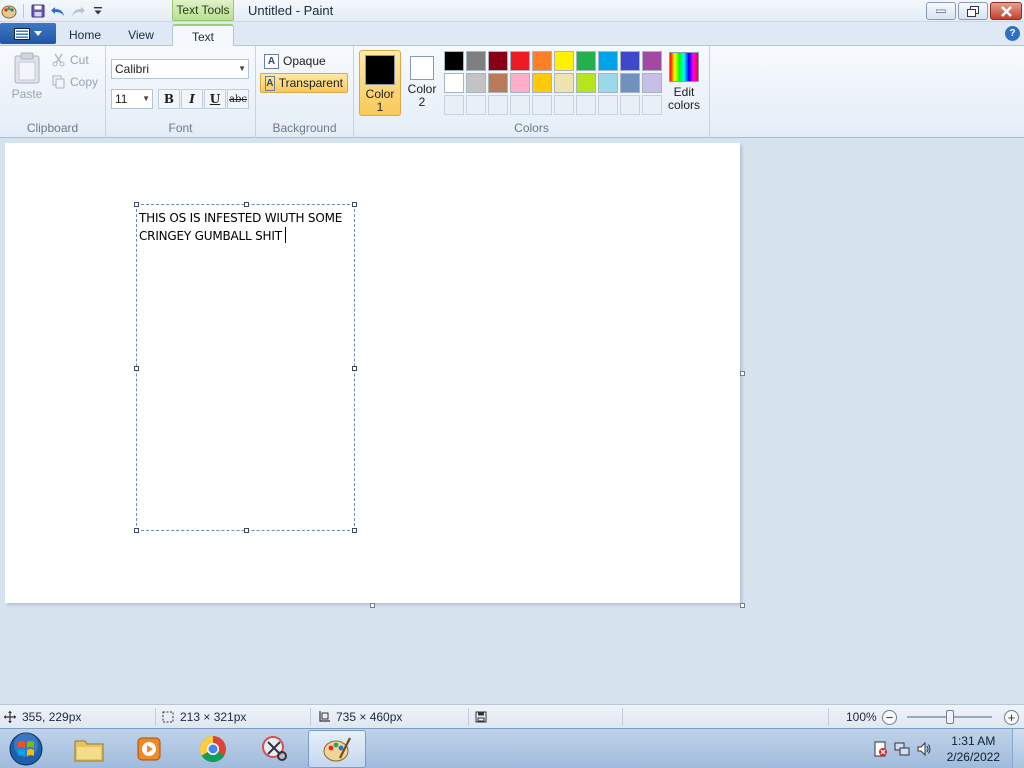  Describe the element at coordinates (180, 69) in the screenshot. I see `font-family-select: Calibri ▼` at that location.